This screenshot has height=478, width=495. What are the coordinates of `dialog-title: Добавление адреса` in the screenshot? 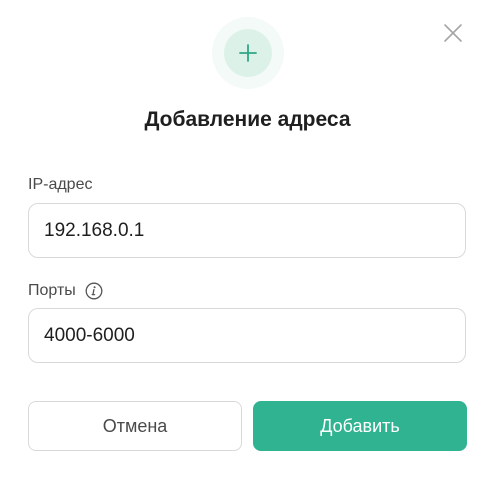 It's located at (247, 119).